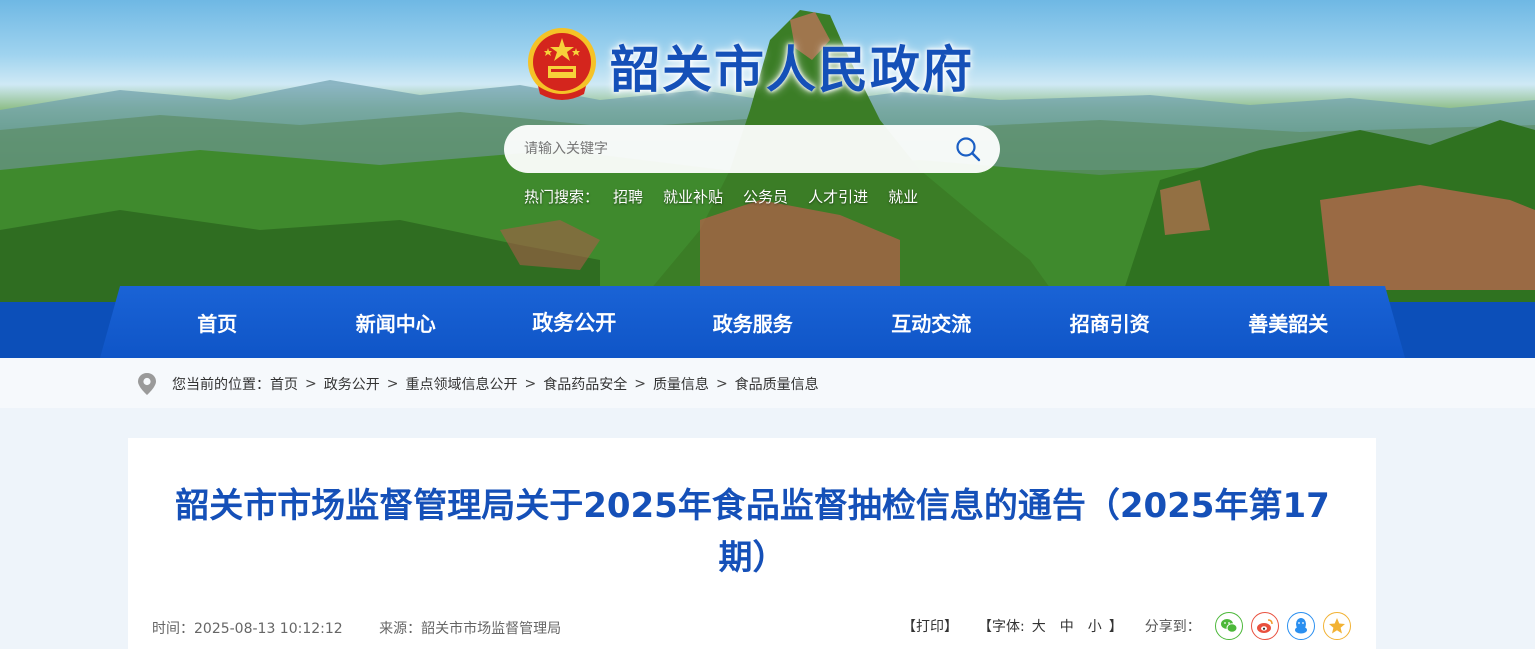  I want to click on qzone-icon, so click(1336, 626).